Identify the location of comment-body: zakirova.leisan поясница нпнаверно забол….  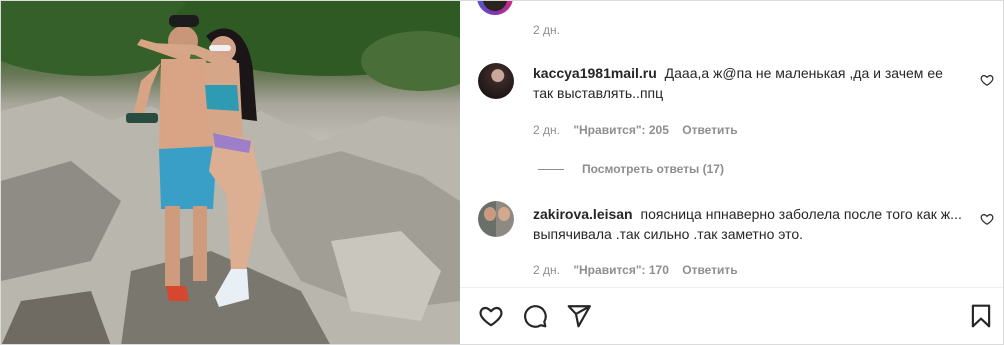
(748, 224).